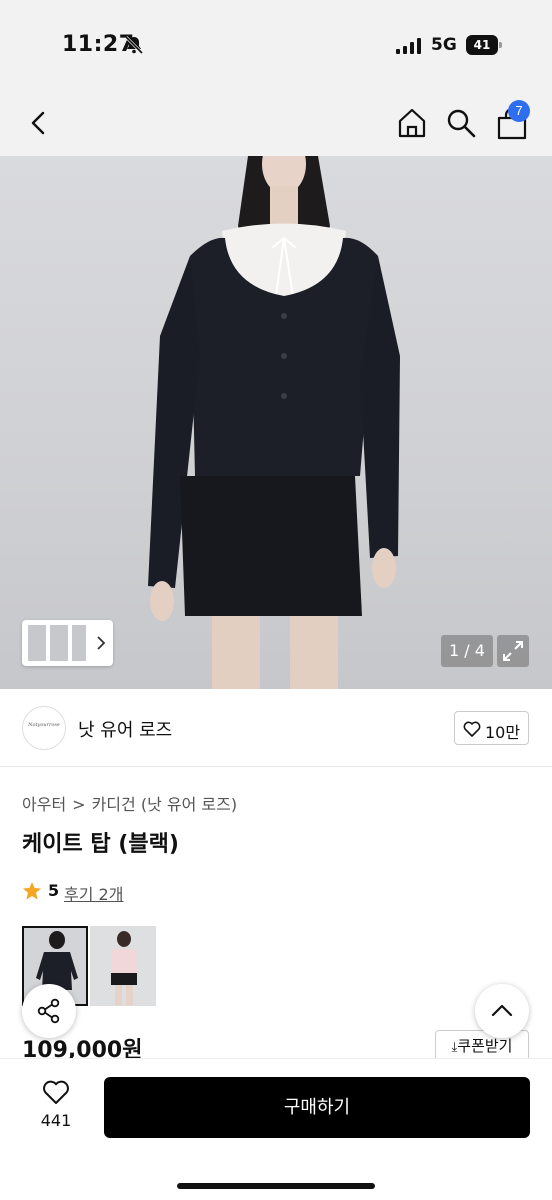  I want to click on chevron-right-icon: >, so click(79, 804).